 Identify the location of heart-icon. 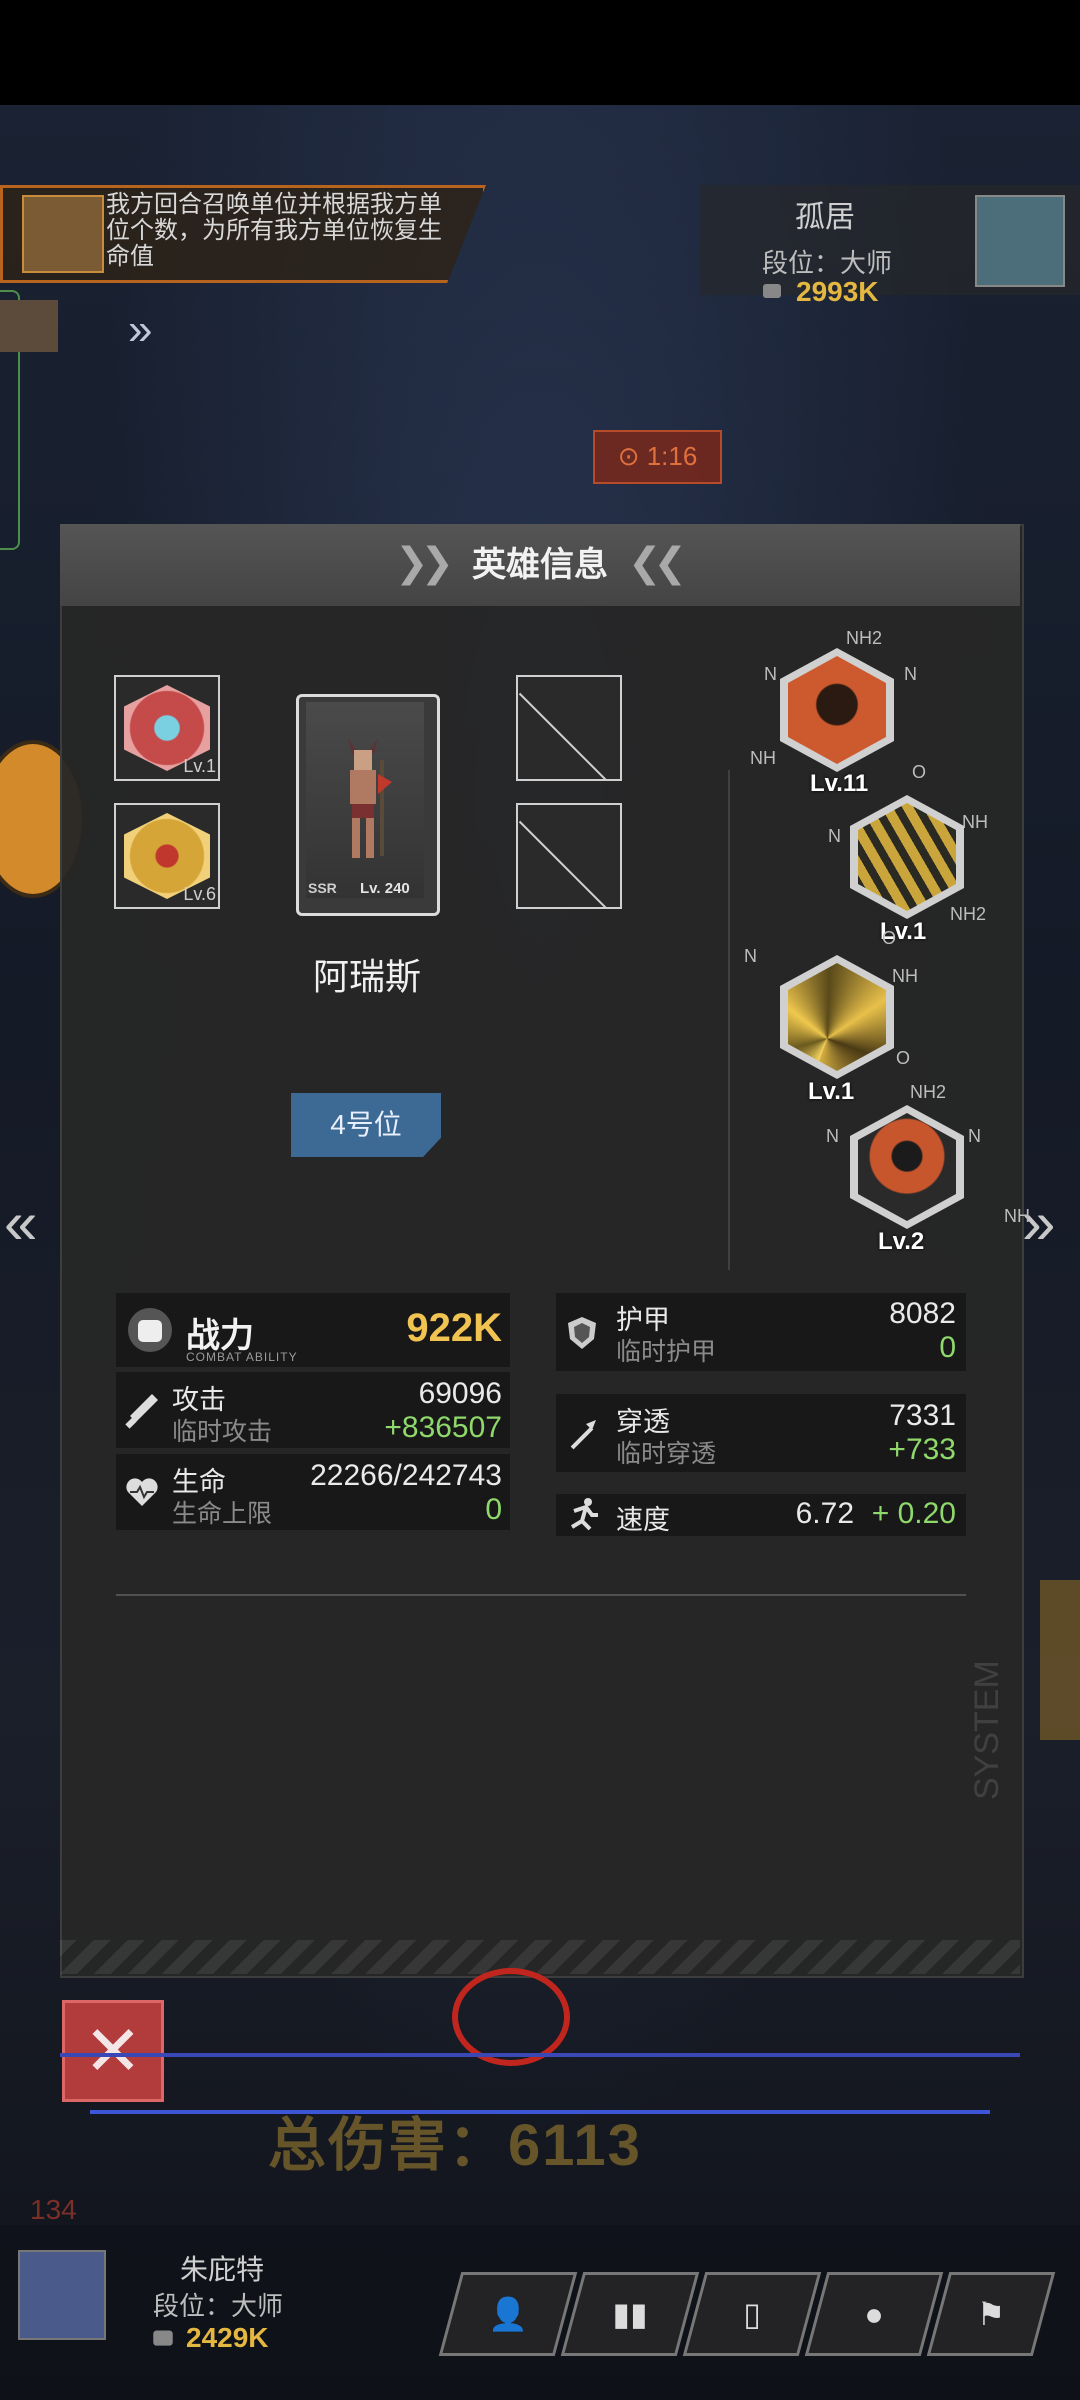
(142, 1492).